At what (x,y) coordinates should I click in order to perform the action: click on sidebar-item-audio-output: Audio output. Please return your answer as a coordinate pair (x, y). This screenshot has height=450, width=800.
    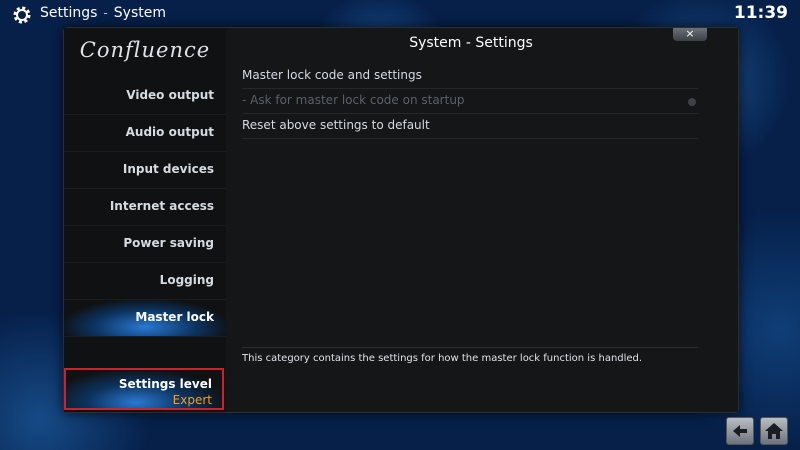
    Looking at the image, I should click on (145, 133).